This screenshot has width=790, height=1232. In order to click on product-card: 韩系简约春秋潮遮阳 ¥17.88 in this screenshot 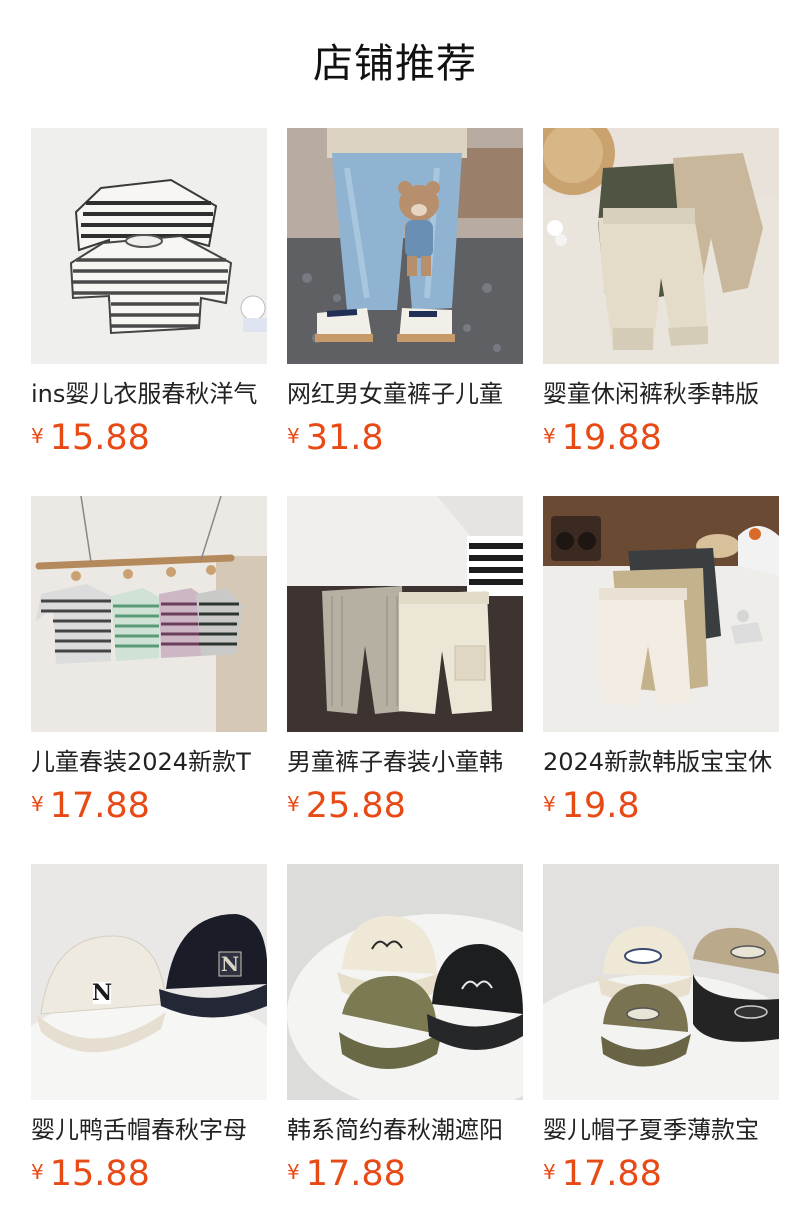, I will do `click(405, 1029)`.